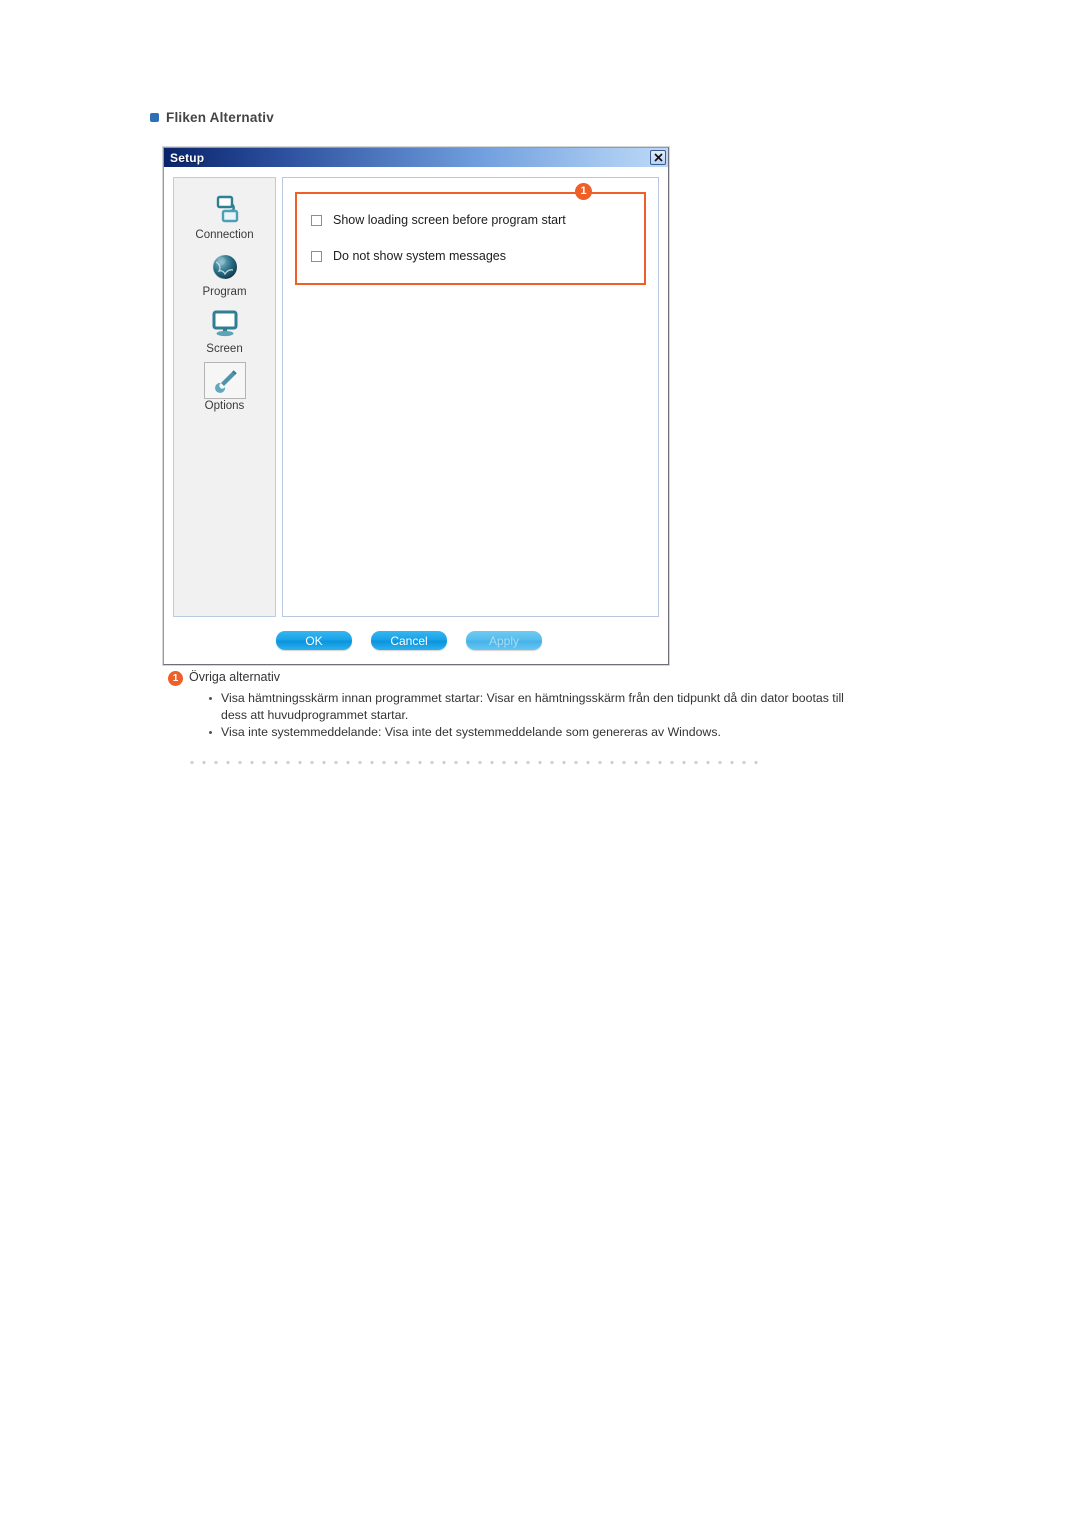  Describe the element at coordinates (225, 266) in the screenshot. I see `globe-icon` at that location.